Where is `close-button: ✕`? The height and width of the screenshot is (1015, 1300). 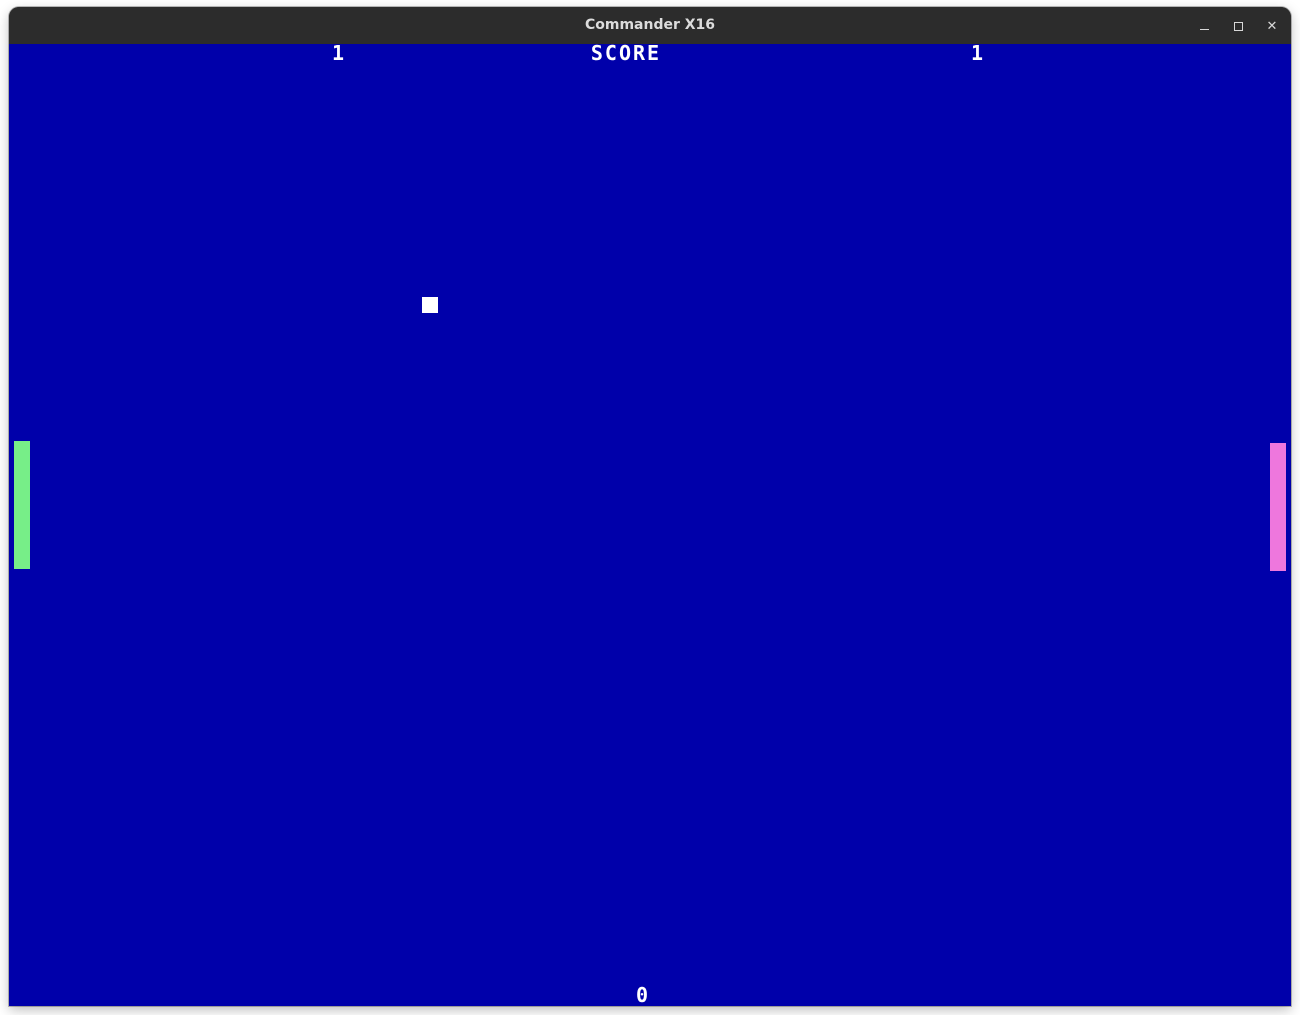
close-button: ✕ is located at coordinates (1272, 26).